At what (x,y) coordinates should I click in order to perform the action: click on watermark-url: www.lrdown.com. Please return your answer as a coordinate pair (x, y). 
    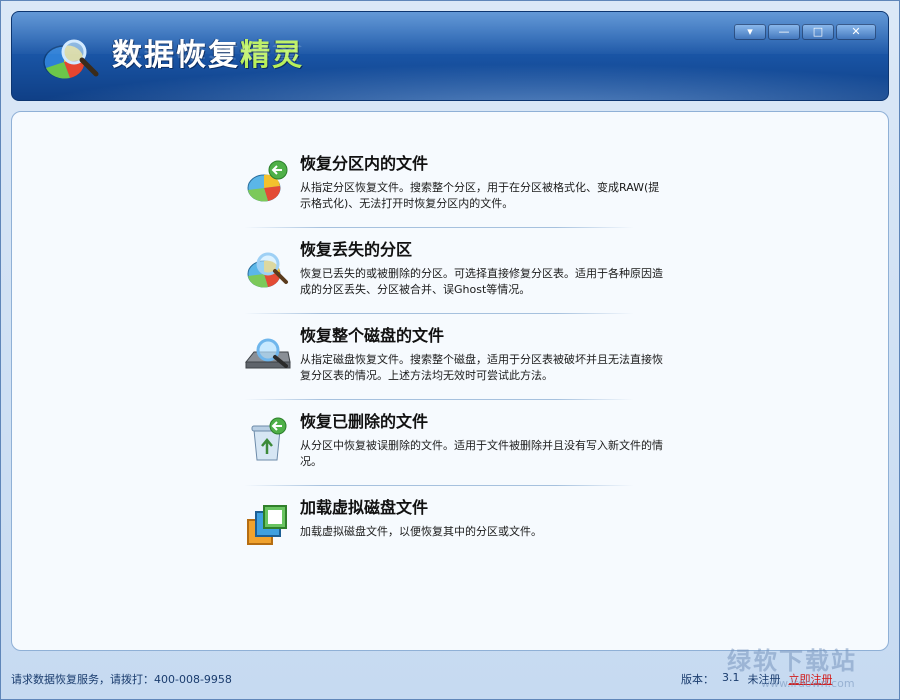
    Looking at the image, I should click on (808, 683).